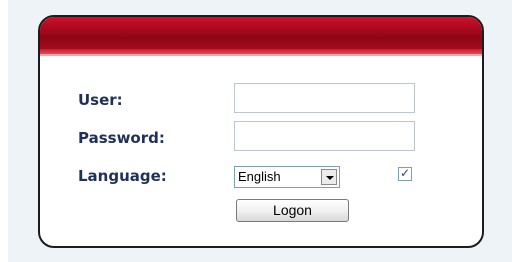  I want to click on password-label: Password:, so click(121, 138).